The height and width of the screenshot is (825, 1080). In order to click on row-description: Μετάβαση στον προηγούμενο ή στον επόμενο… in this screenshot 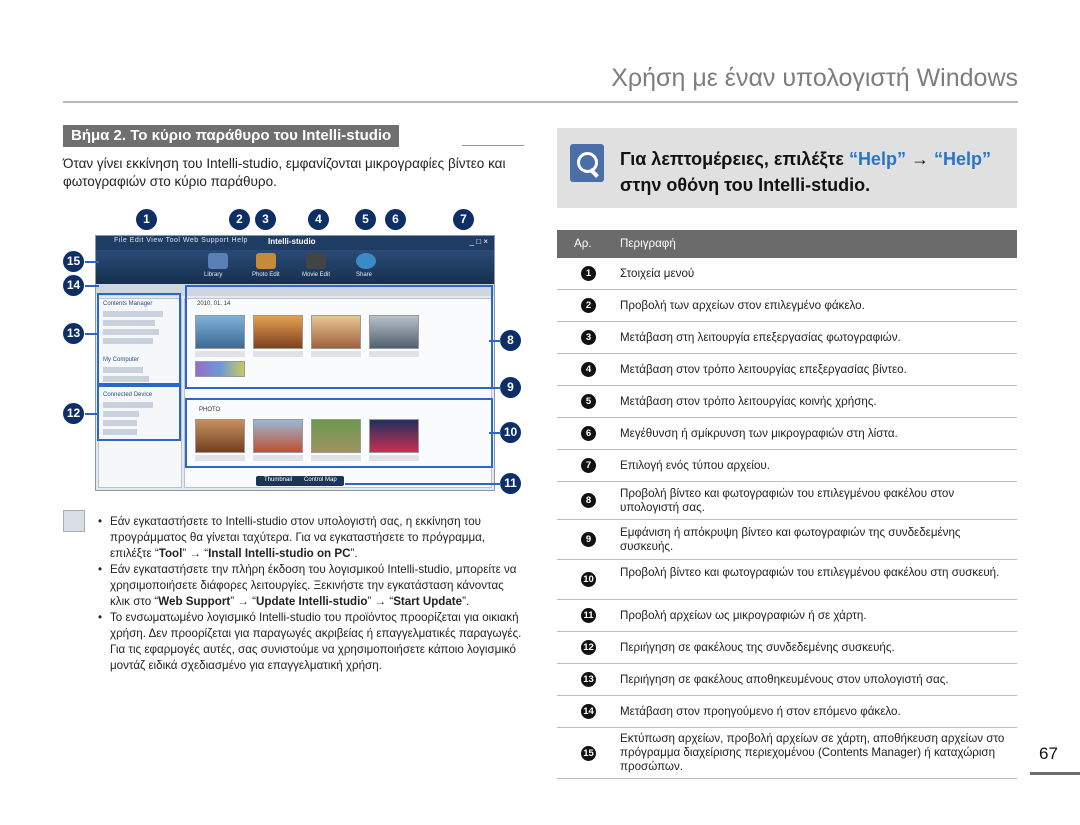, I will do `click(760, 711)`.